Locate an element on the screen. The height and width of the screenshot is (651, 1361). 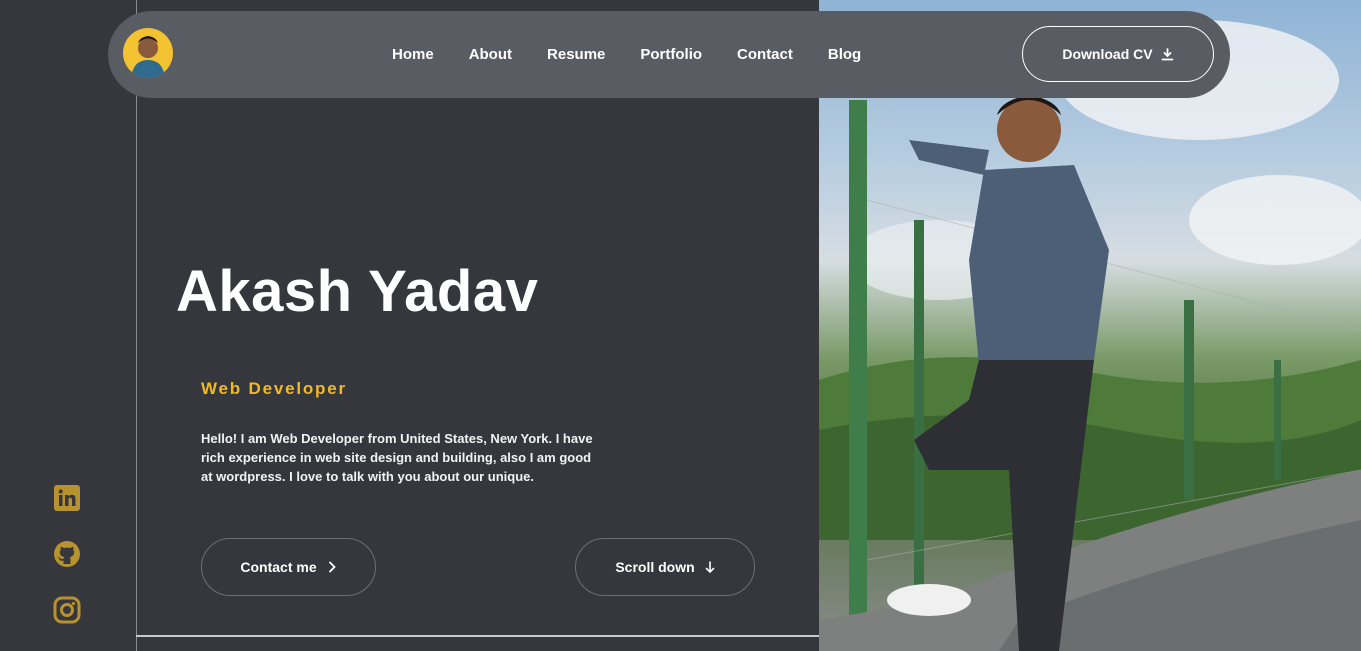
nav-about: About is located at coordinates (490, 54).